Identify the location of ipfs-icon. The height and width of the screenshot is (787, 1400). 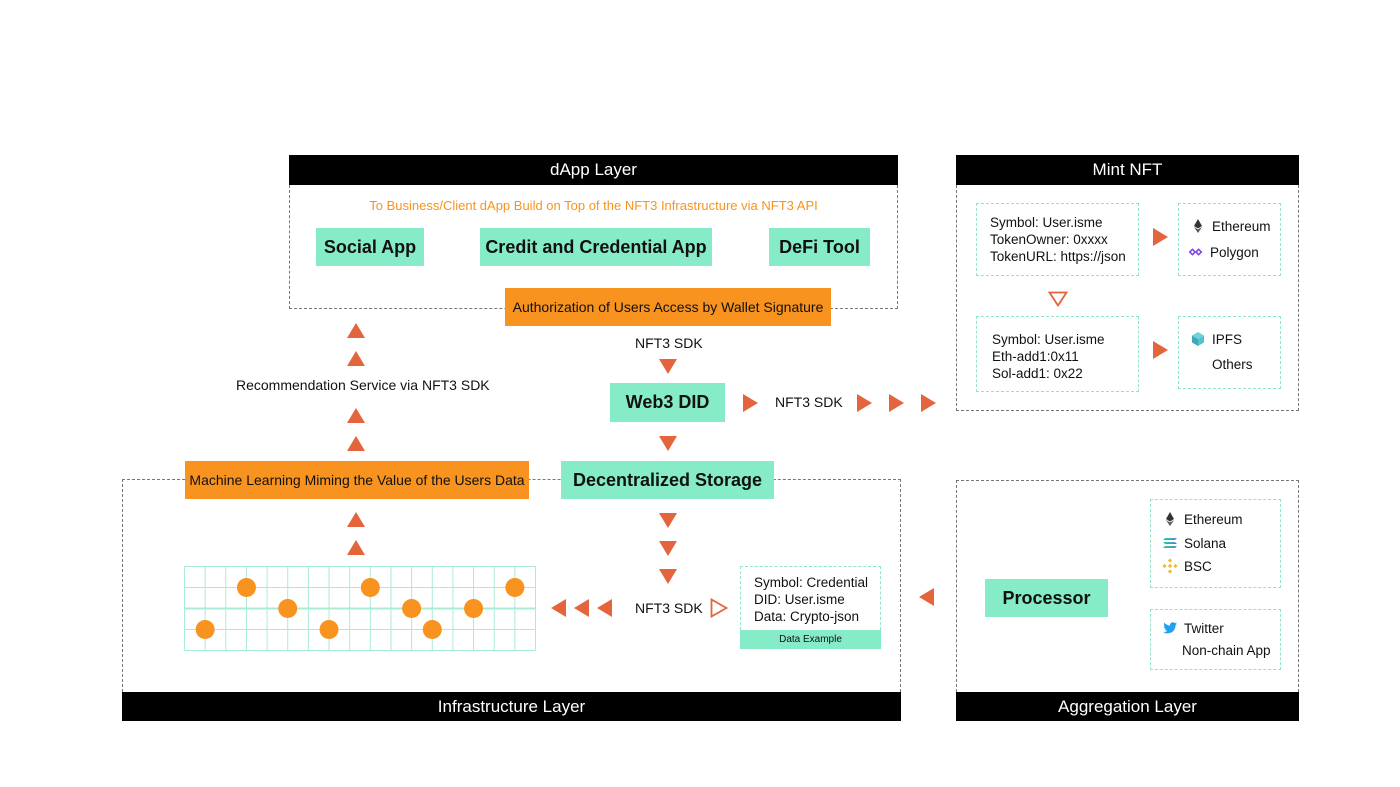
(1198, 339).